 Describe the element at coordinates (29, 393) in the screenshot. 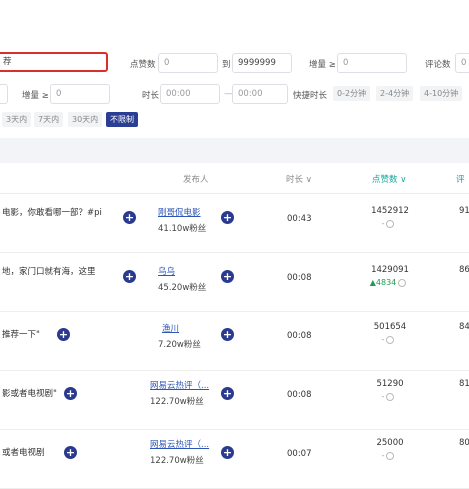

I see `video-title: 影或者电视剧"` at that location.